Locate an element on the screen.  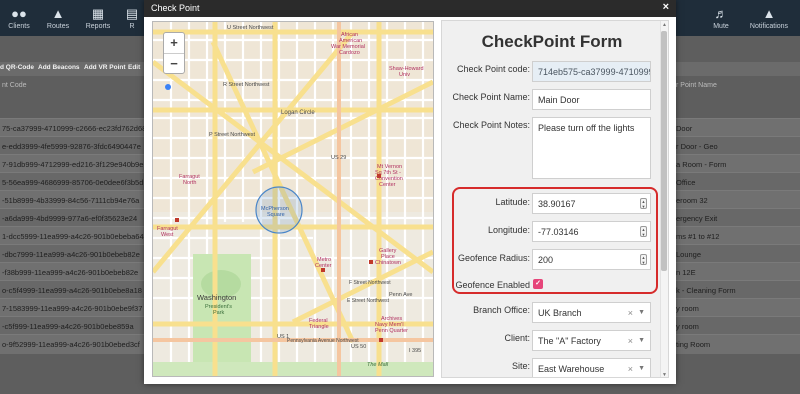
client-value: The "A" Factory is located at coordinates (569, 341).